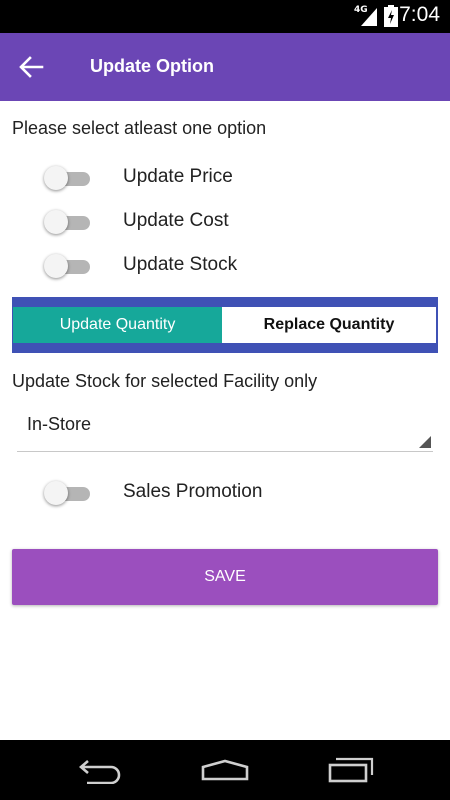  I want to click on back-nav-icon, so click(99, 771).